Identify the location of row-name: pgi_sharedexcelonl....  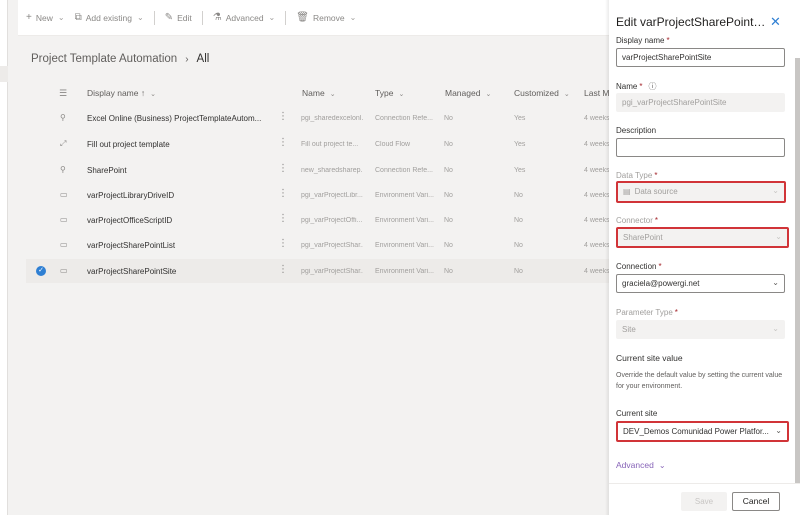
(332, 118).